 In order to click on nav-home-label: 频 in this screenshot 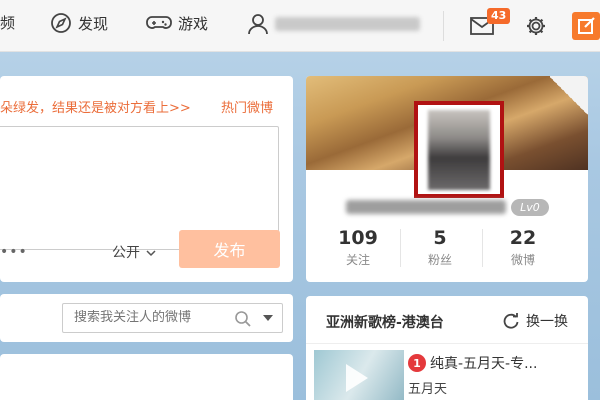, I will do `click(8, 23)`.